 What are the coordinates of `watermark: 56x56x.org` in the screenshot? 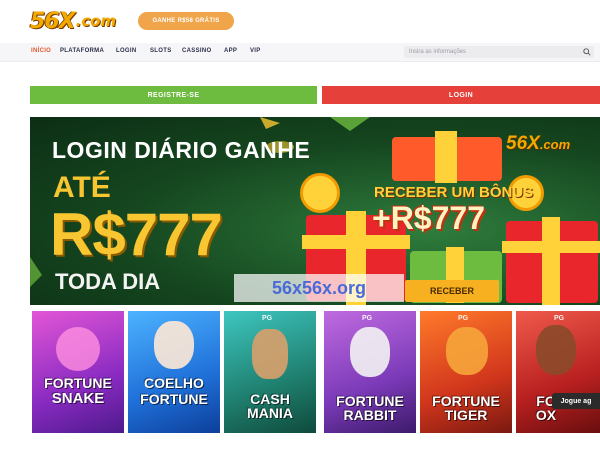 It's located at (319, 288).